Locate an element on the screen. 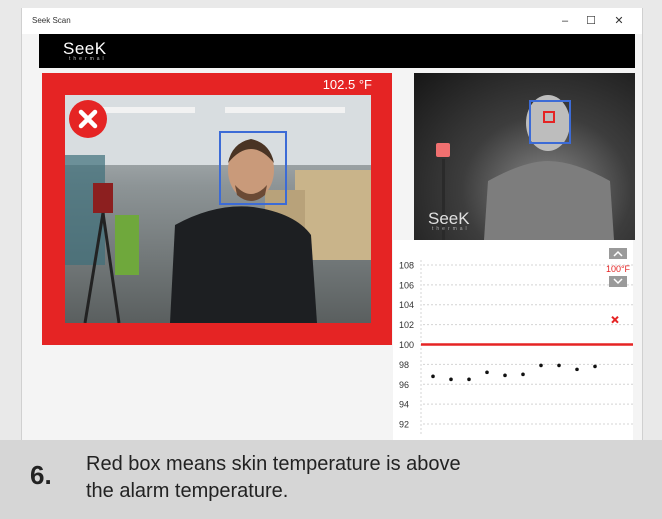 This screenshot has width=662, height=519. y-tick-label: 92 is located at coordinates (404, 425).